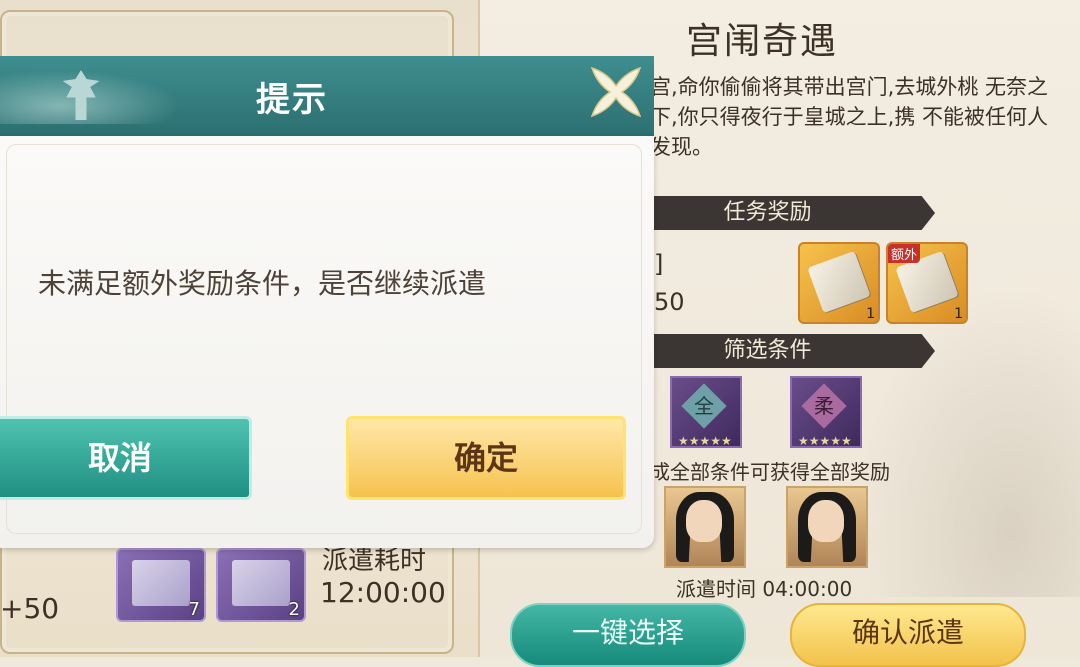 The height and width of the screenshot is (667, 1080). I want to click on confirm-button: 确定, so click(486, 458).